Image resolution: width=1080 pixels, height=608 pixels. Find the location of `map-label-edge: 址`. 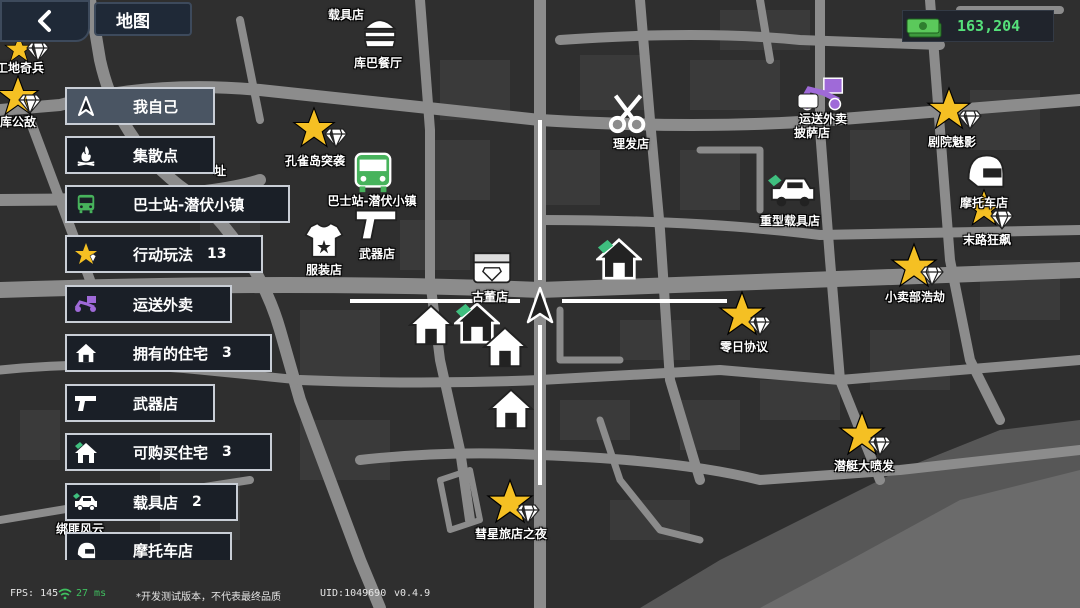

map-label-edge: 址 is located at coordinates (220, 171).